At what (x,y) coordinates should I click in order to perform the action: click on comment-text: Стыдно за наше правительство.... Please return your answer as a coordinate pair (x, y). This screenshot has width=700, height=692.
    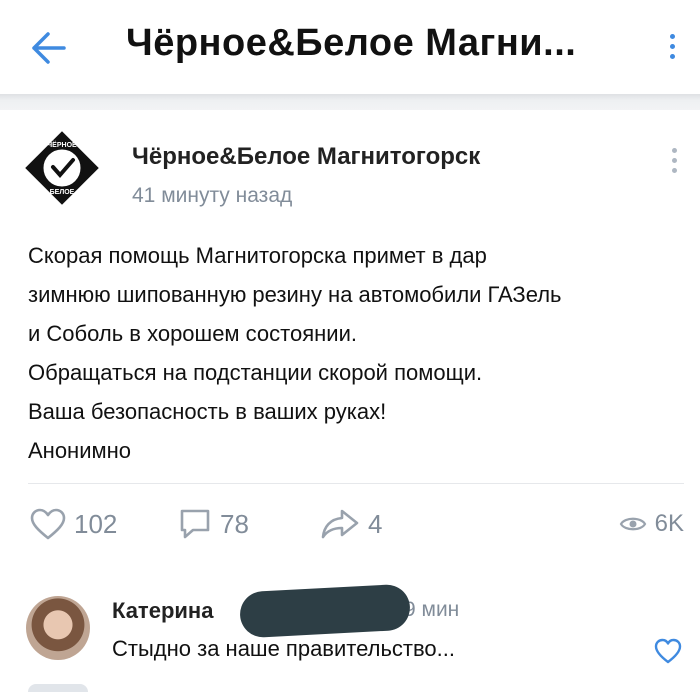
    Looking at the image, I should click on (284, 648).